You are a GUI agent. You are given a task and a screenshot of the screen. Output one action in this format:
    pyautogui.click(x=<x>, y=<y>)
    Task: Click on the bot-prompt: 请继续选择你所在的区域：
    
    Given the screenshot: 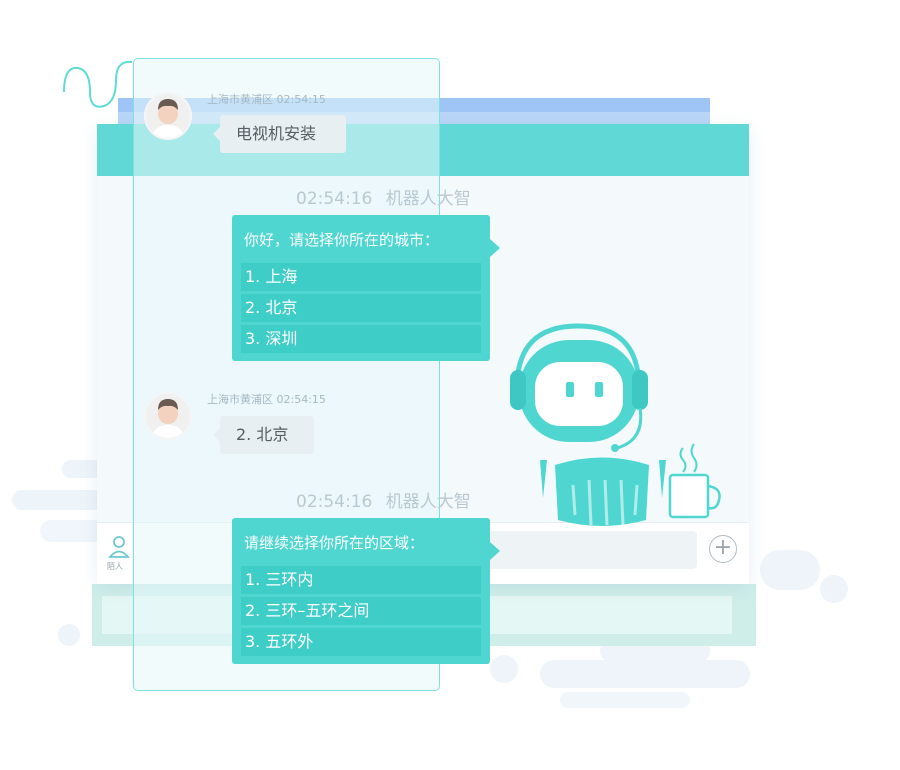 What is the action you would take?
    pyautogui.click(x=334, y=543)
    